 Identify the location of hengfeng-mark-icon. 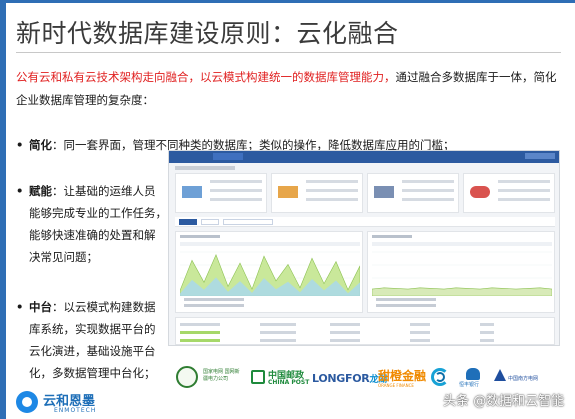
(473, 374).